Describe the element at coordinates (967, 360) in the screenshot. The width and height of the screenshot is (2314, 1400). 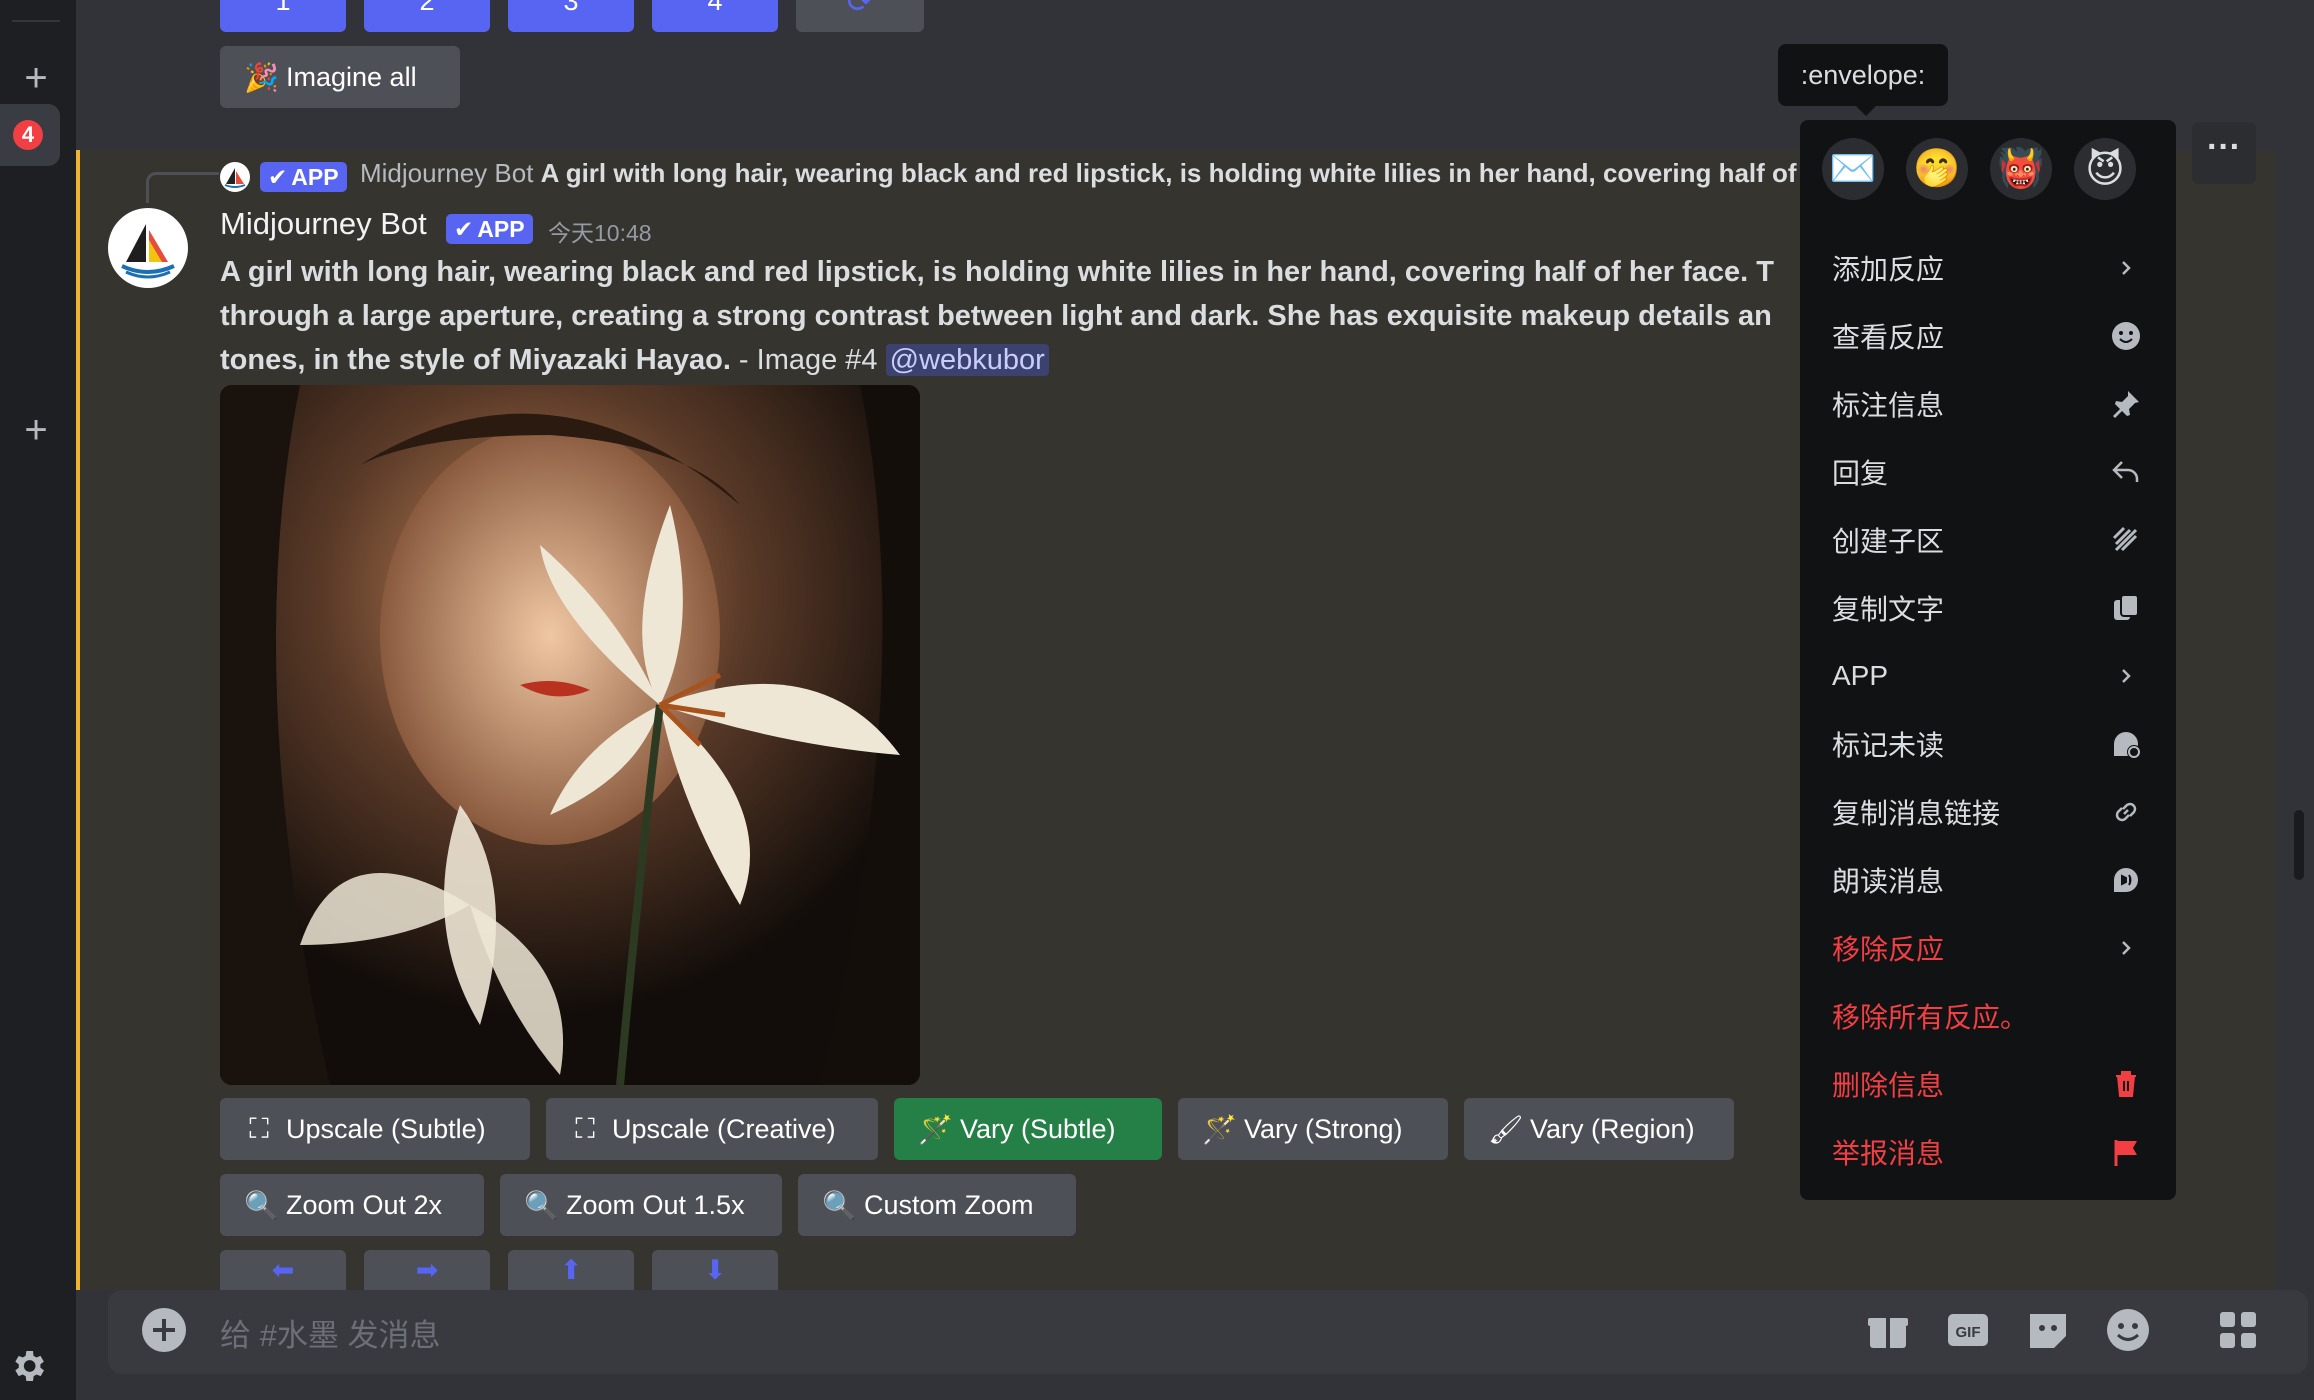
I see `user-mention: @webkubor` at that location.